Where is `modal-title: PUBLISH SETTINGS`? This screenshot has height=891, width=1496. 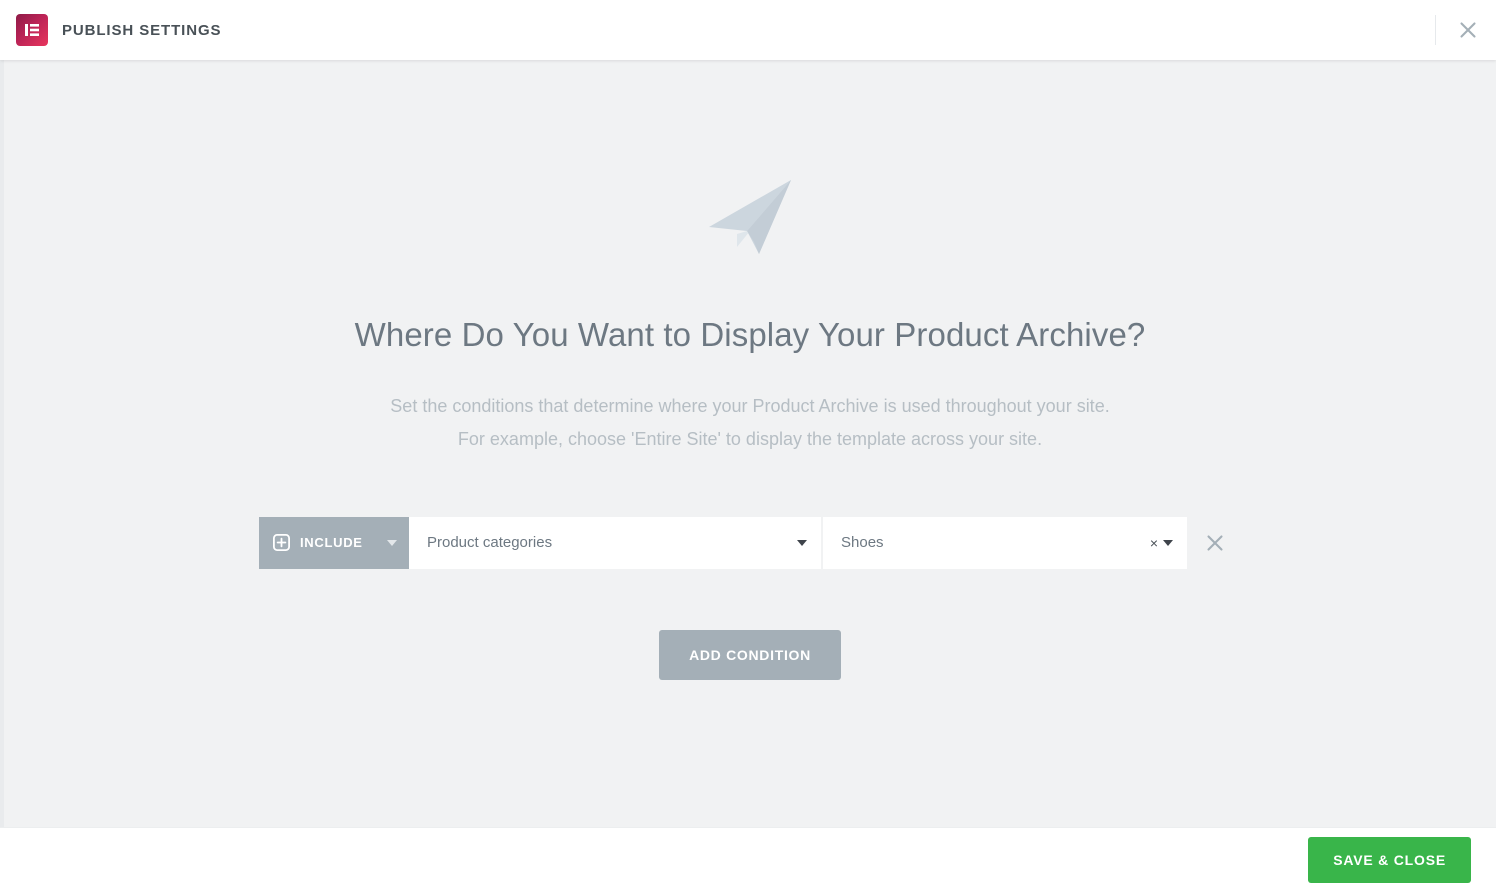
modal-title: PUBLISH SETTINGS is located at coordinates (142, 30).